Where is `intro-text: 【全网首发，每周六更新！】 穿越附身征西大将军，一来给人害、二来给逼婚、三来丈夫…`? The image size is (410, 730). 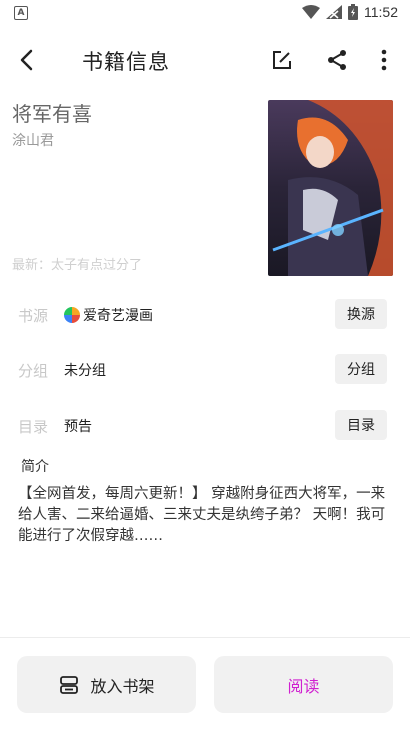
intro-text: 【全网首发，每周六更新！】 穿越附身征西大将军，一来给人害、二来给逼婚、三来丈夫… is located at coordinates (202, 515).